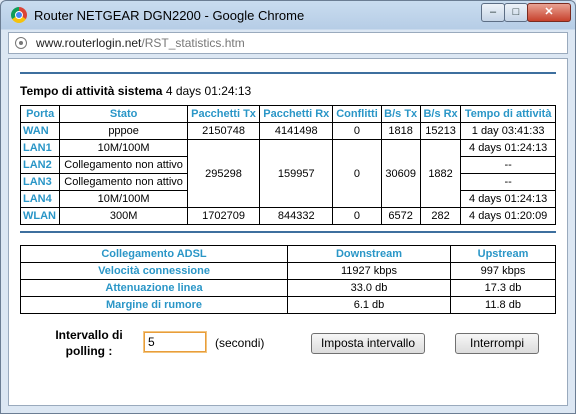 The image size is (576, 414). Describe the element at coordinates (40, 131) in the screenshot. I see `port-name: WAN` at that location.